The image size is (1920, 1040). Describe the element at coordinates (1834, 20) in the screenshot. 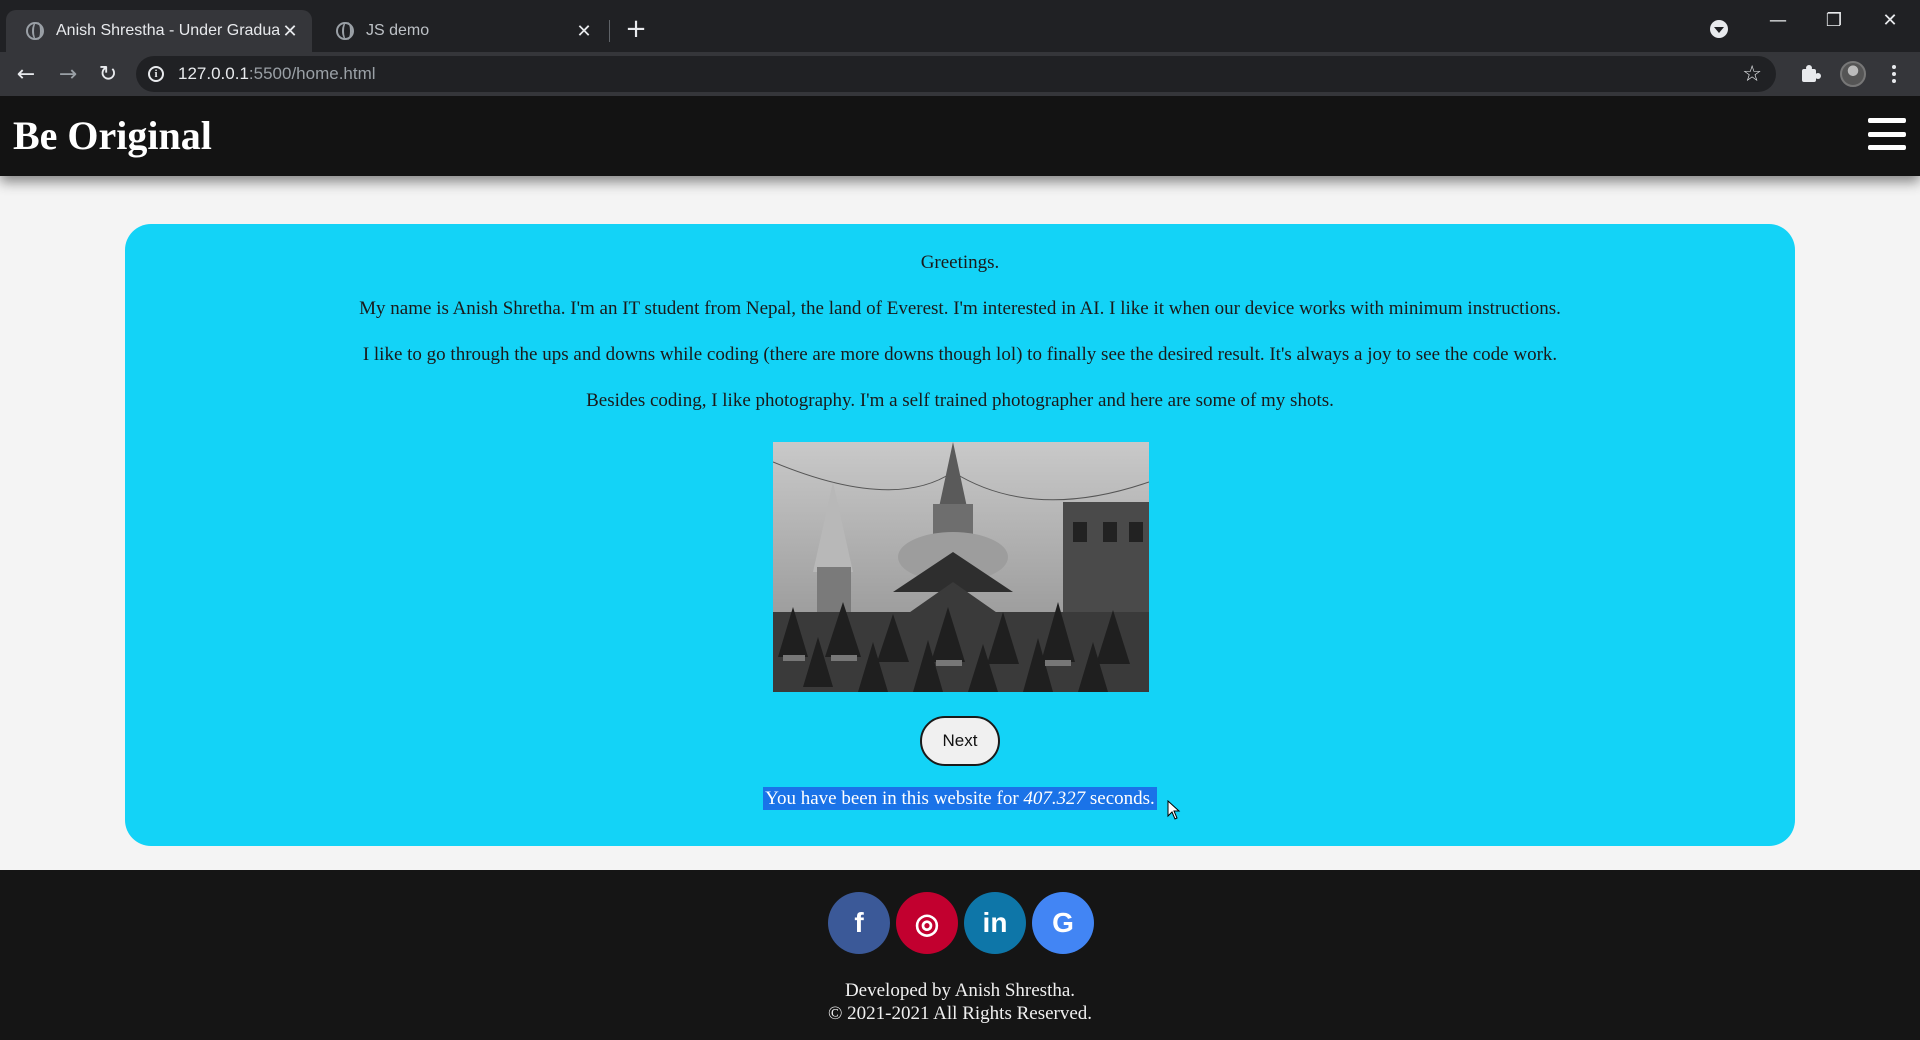

I see `restore-button: ❐` at that location.